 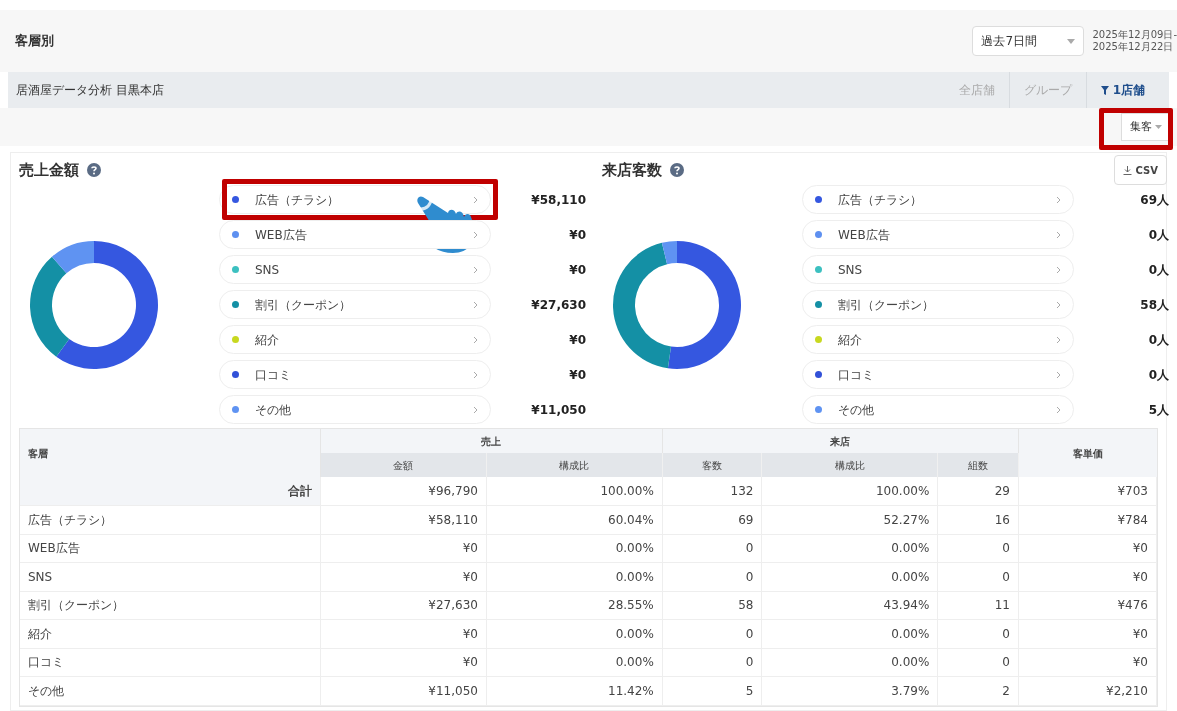 What do you see at coordinates (1134, 35) in the screenshot?
I see `date-text: 2025年12月09日-` at bounding box center [1134, 35].